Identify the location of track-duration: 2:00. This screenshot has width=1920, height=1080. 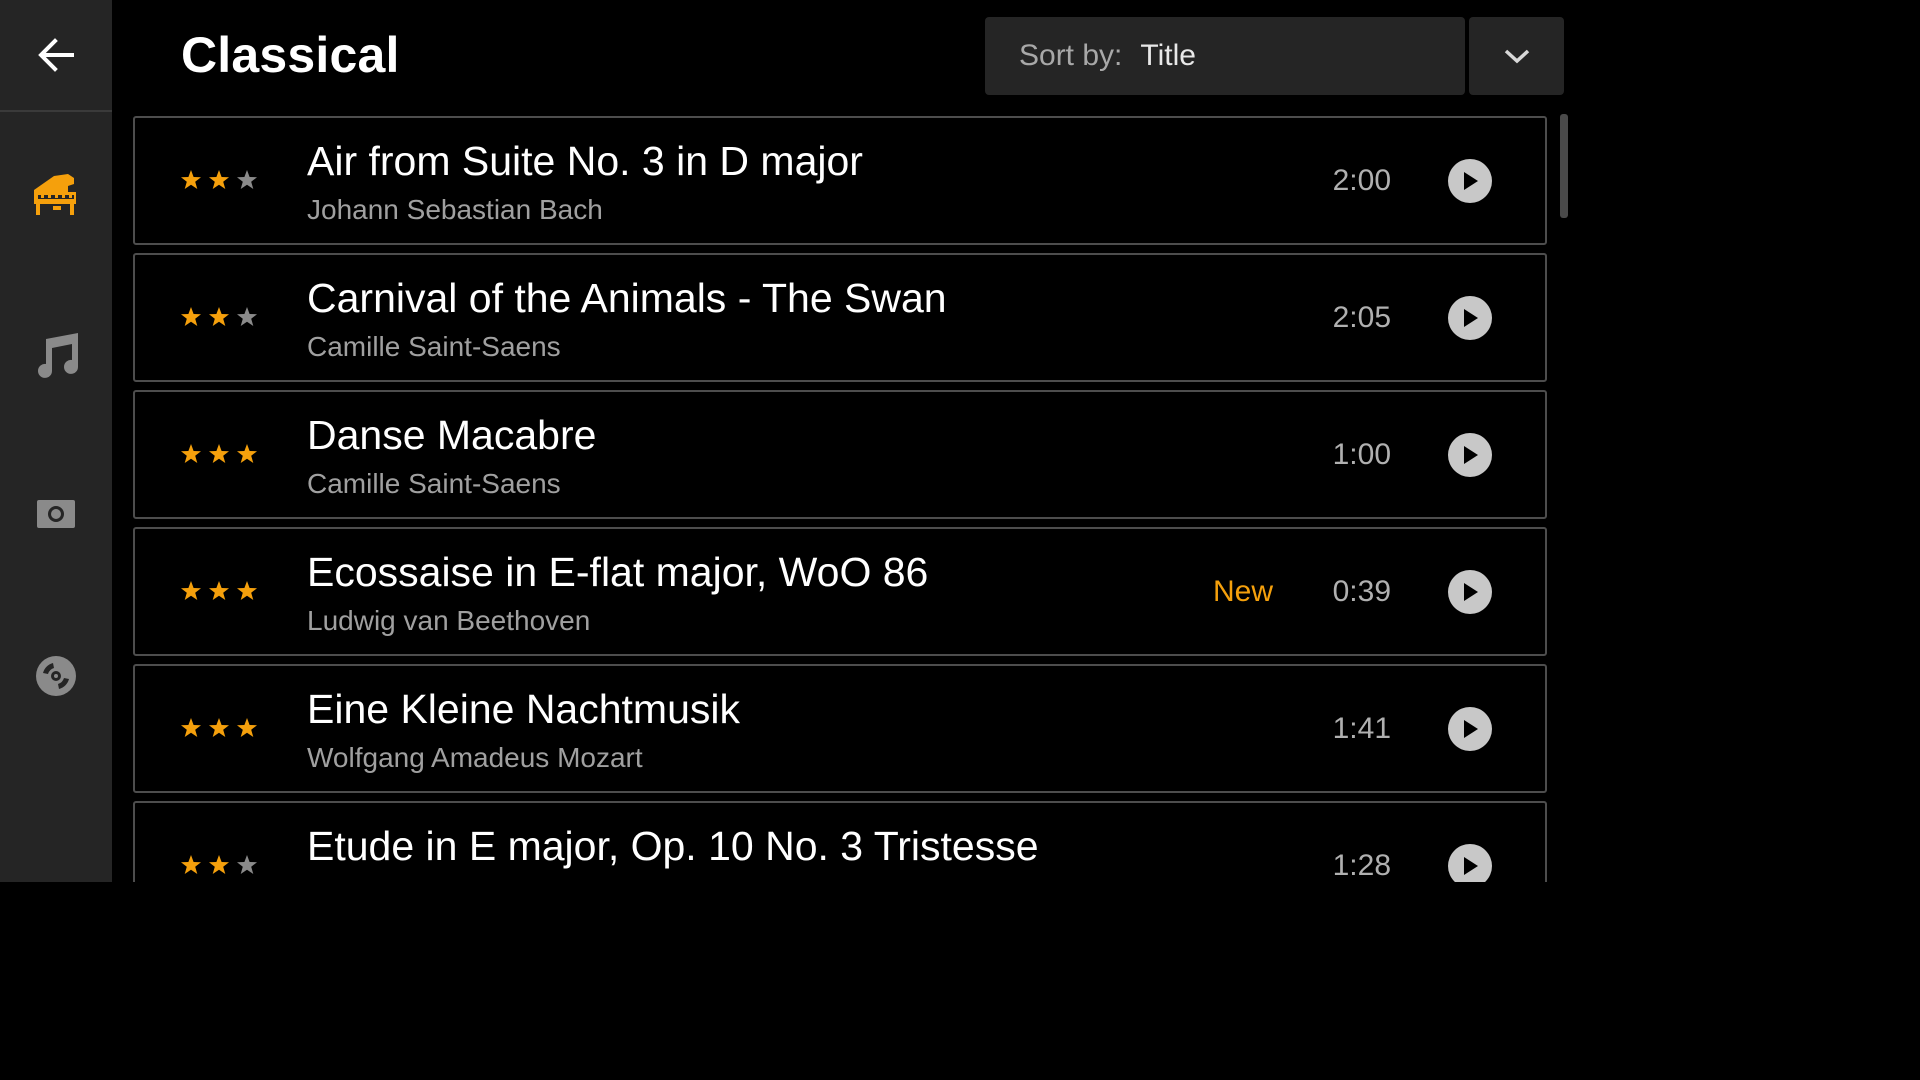
(1361, 180).